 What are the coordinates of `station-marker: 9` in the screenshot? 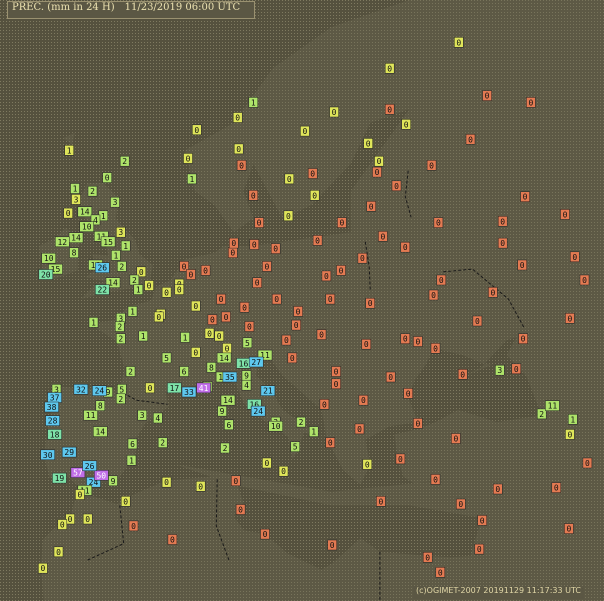 It's located at (222, 411).